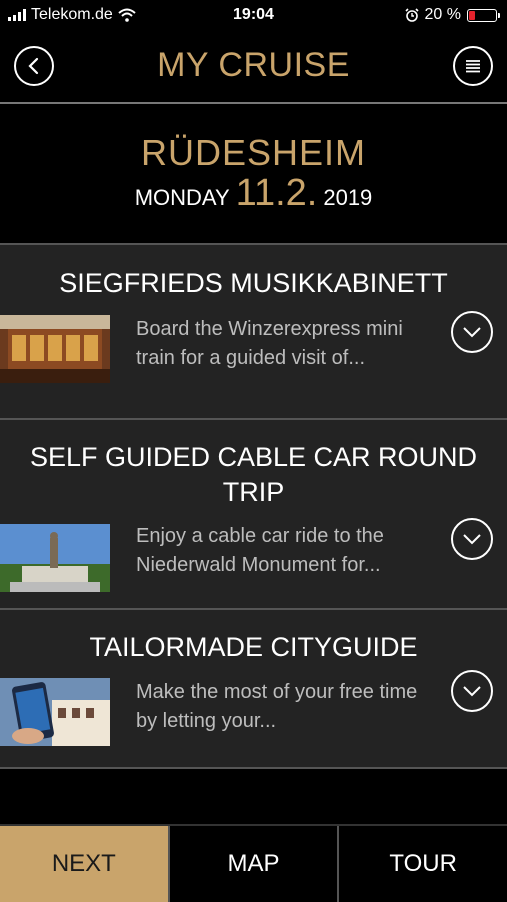 This screenshot has width=507, height=902. What do you see at coordinates (84, 864) in the screenshot?
I see `tab-next: NEXT` at bounding box center [84, 864].